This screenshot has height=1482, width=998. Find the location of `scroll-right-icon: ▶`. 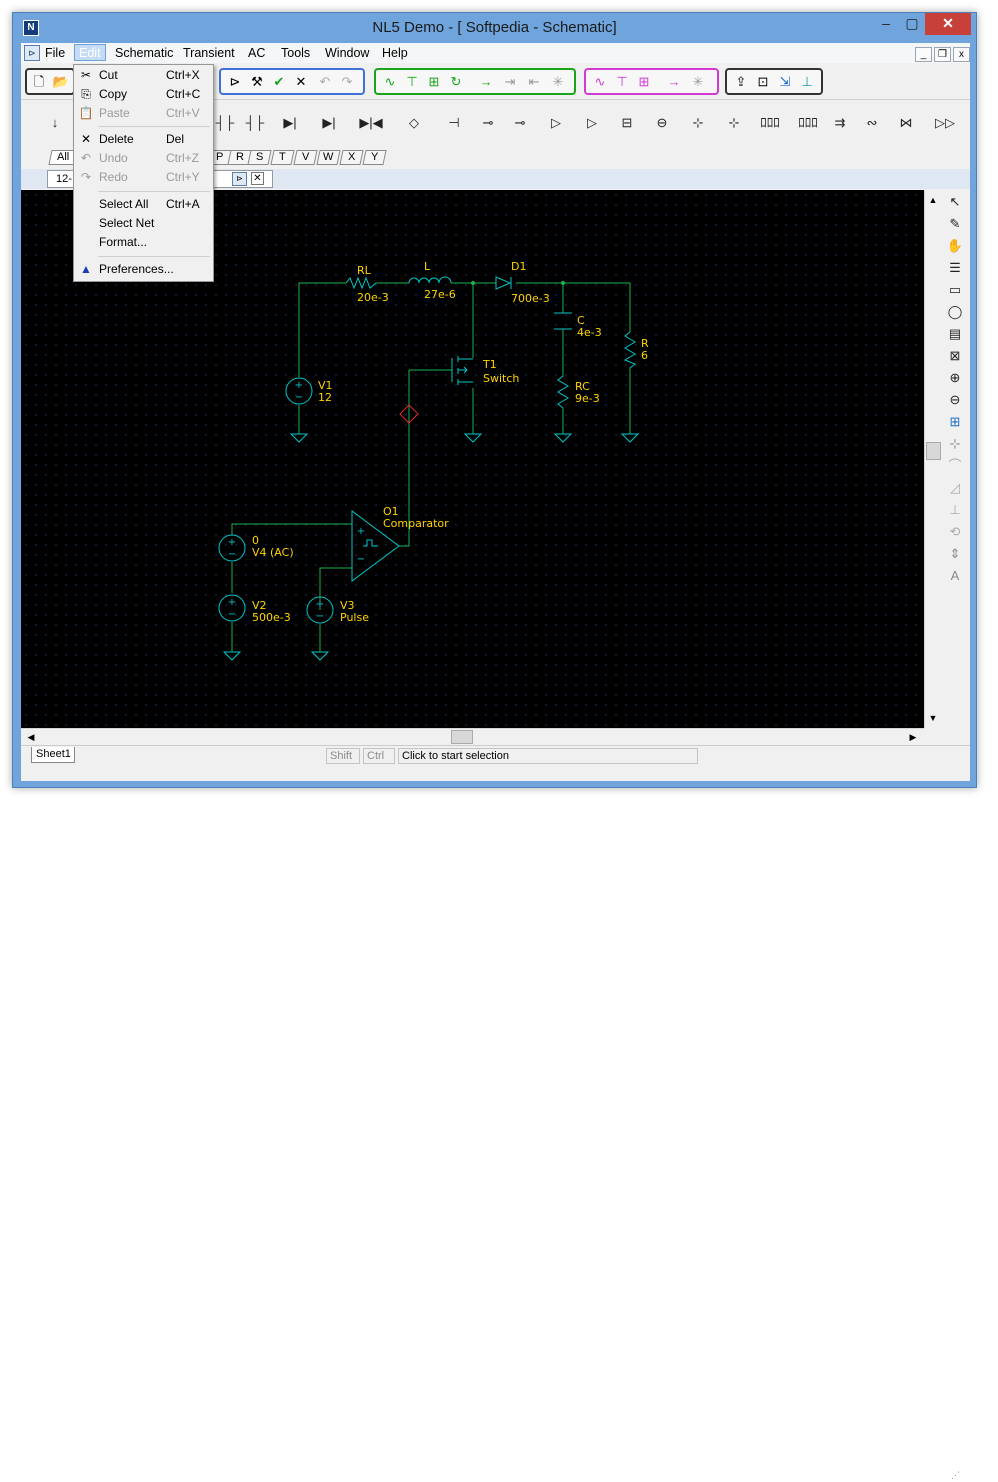

scroll-right-icon: ▶ is located at coordinates (913, 737).